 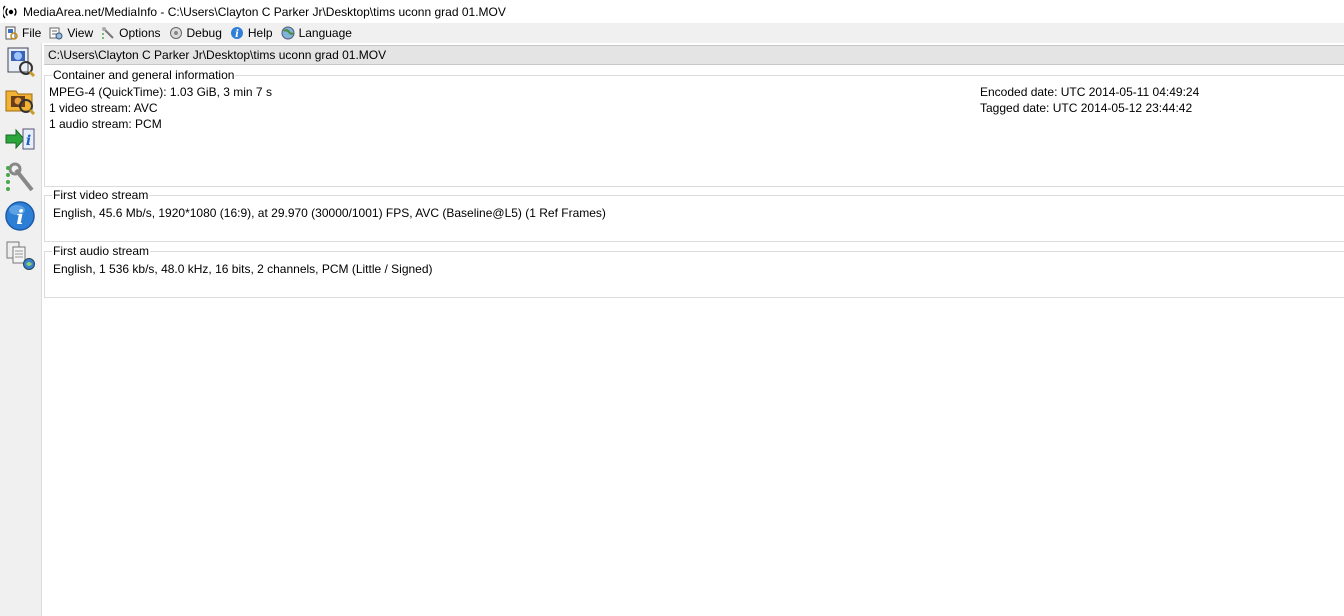 What do you see at coordinates (1090, 92) in the screenshot?
I see `general-encoded-date: Encoded date: UTC 2014-05-11 04:49:24` at bounding box center [1090, 92].